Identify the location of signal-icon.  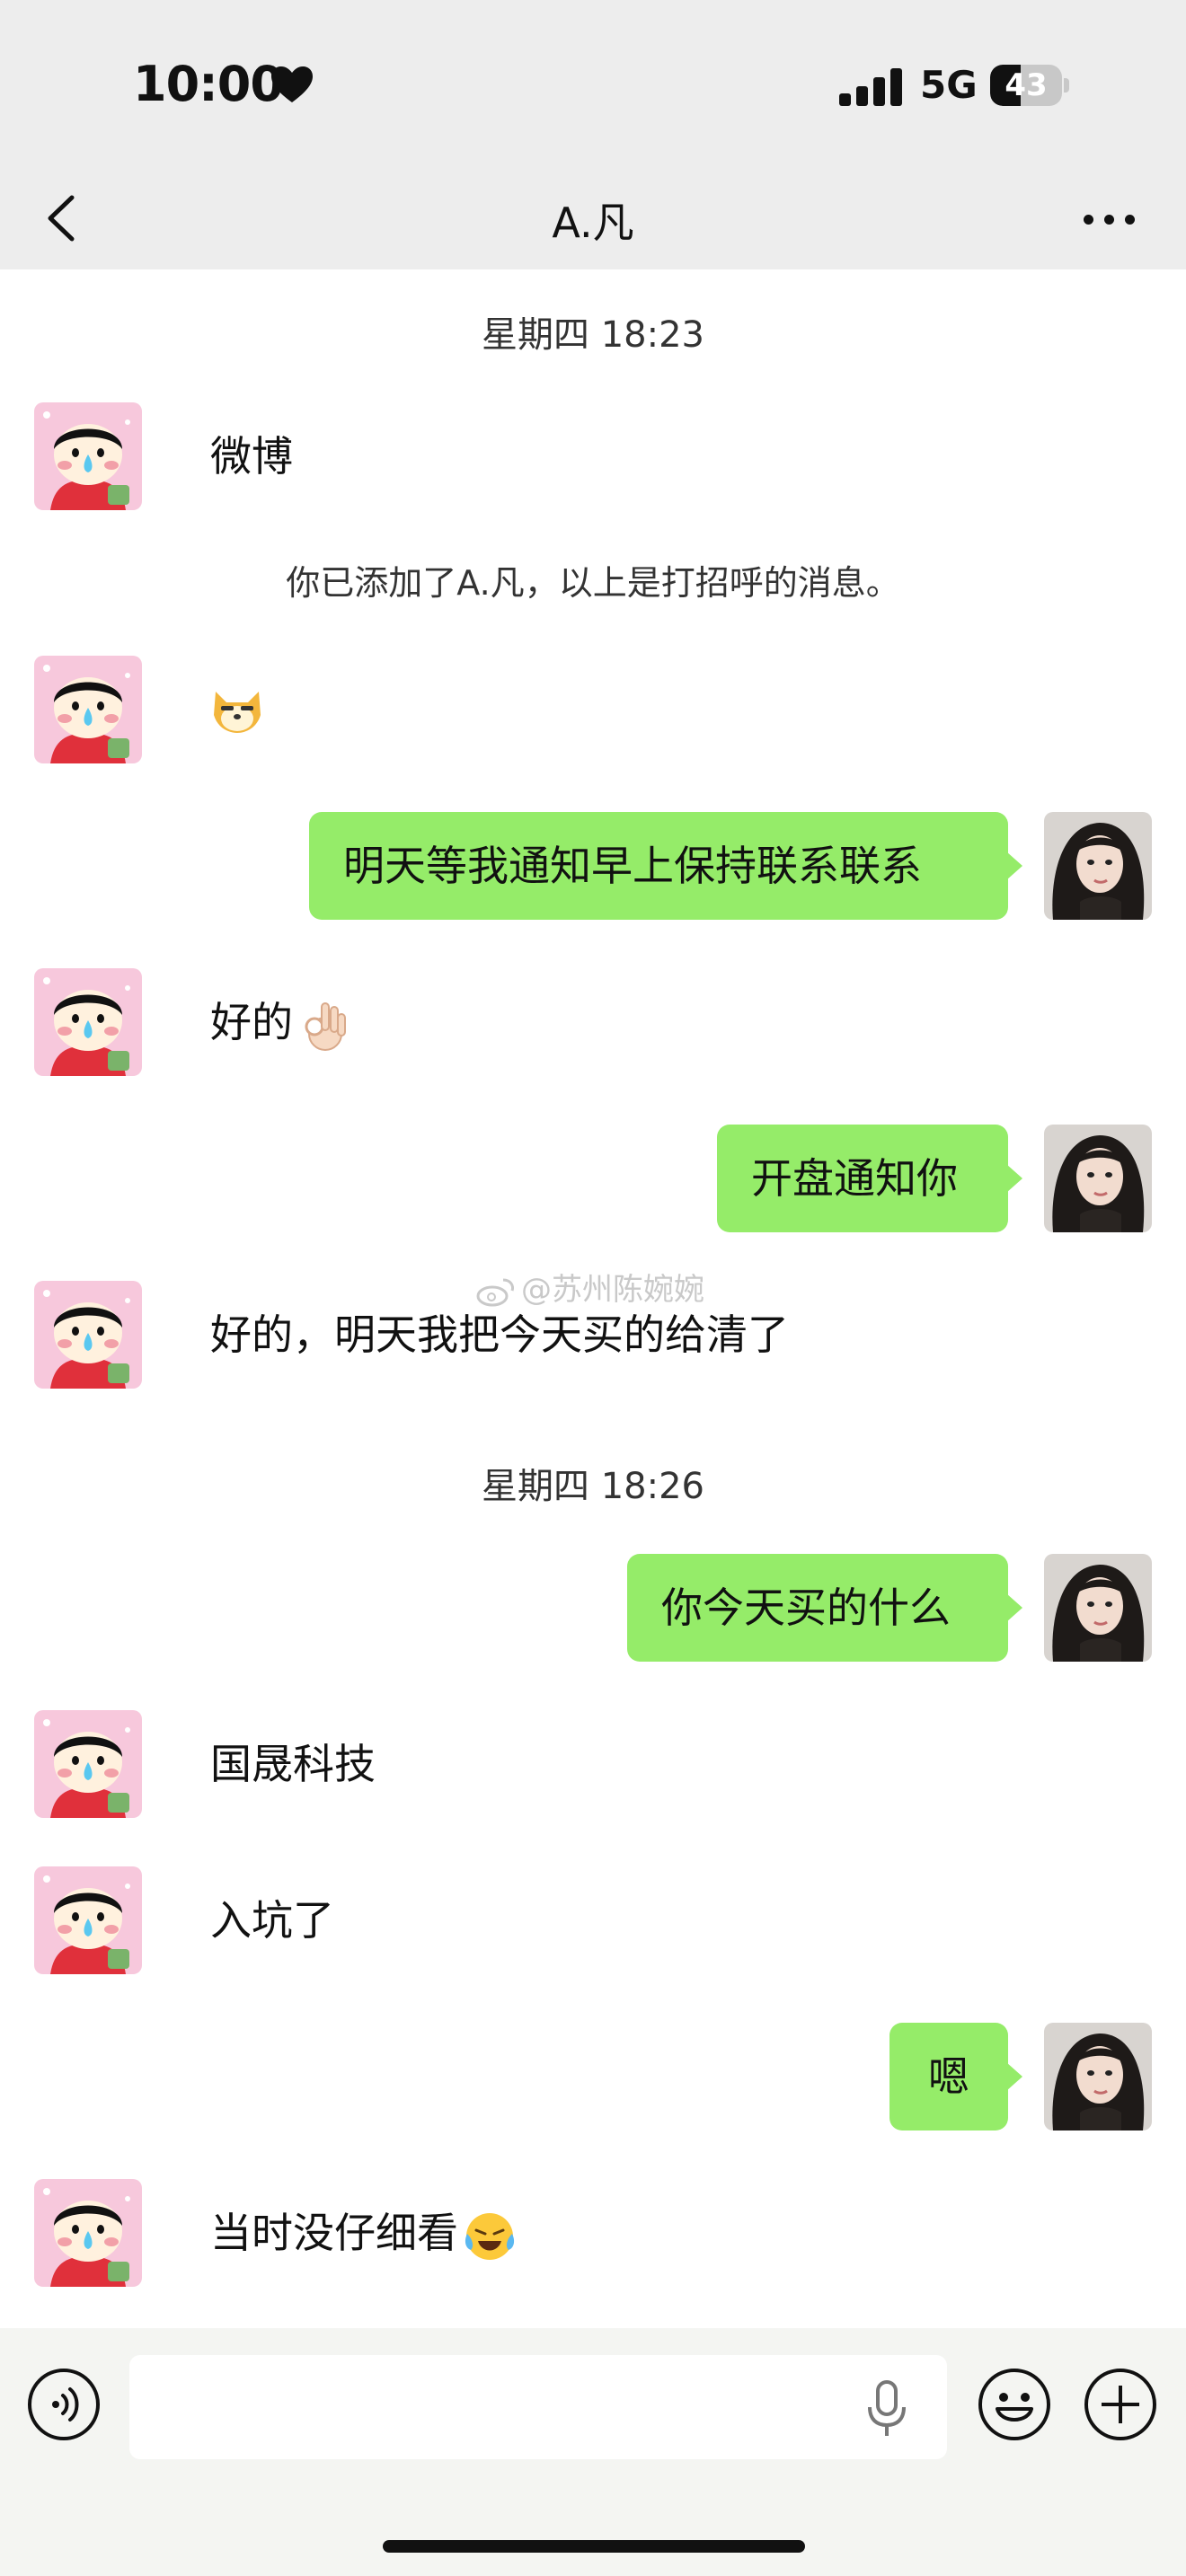
(871, 86).